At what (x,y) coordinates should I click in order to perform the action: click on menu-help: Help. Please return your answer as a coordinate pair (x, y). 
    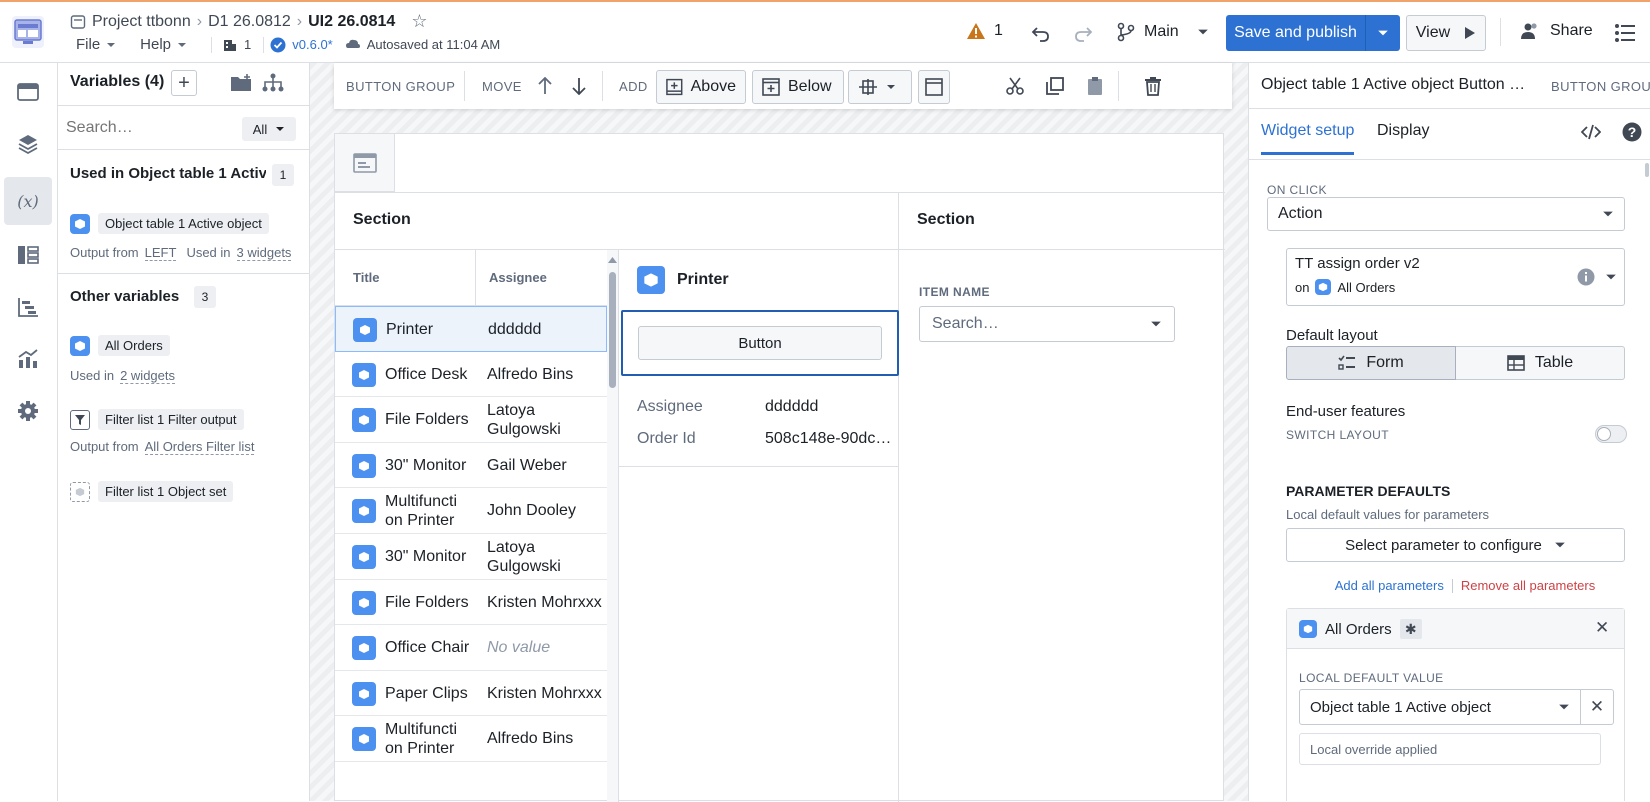
    Looking at the image, I should click on (155, 44).